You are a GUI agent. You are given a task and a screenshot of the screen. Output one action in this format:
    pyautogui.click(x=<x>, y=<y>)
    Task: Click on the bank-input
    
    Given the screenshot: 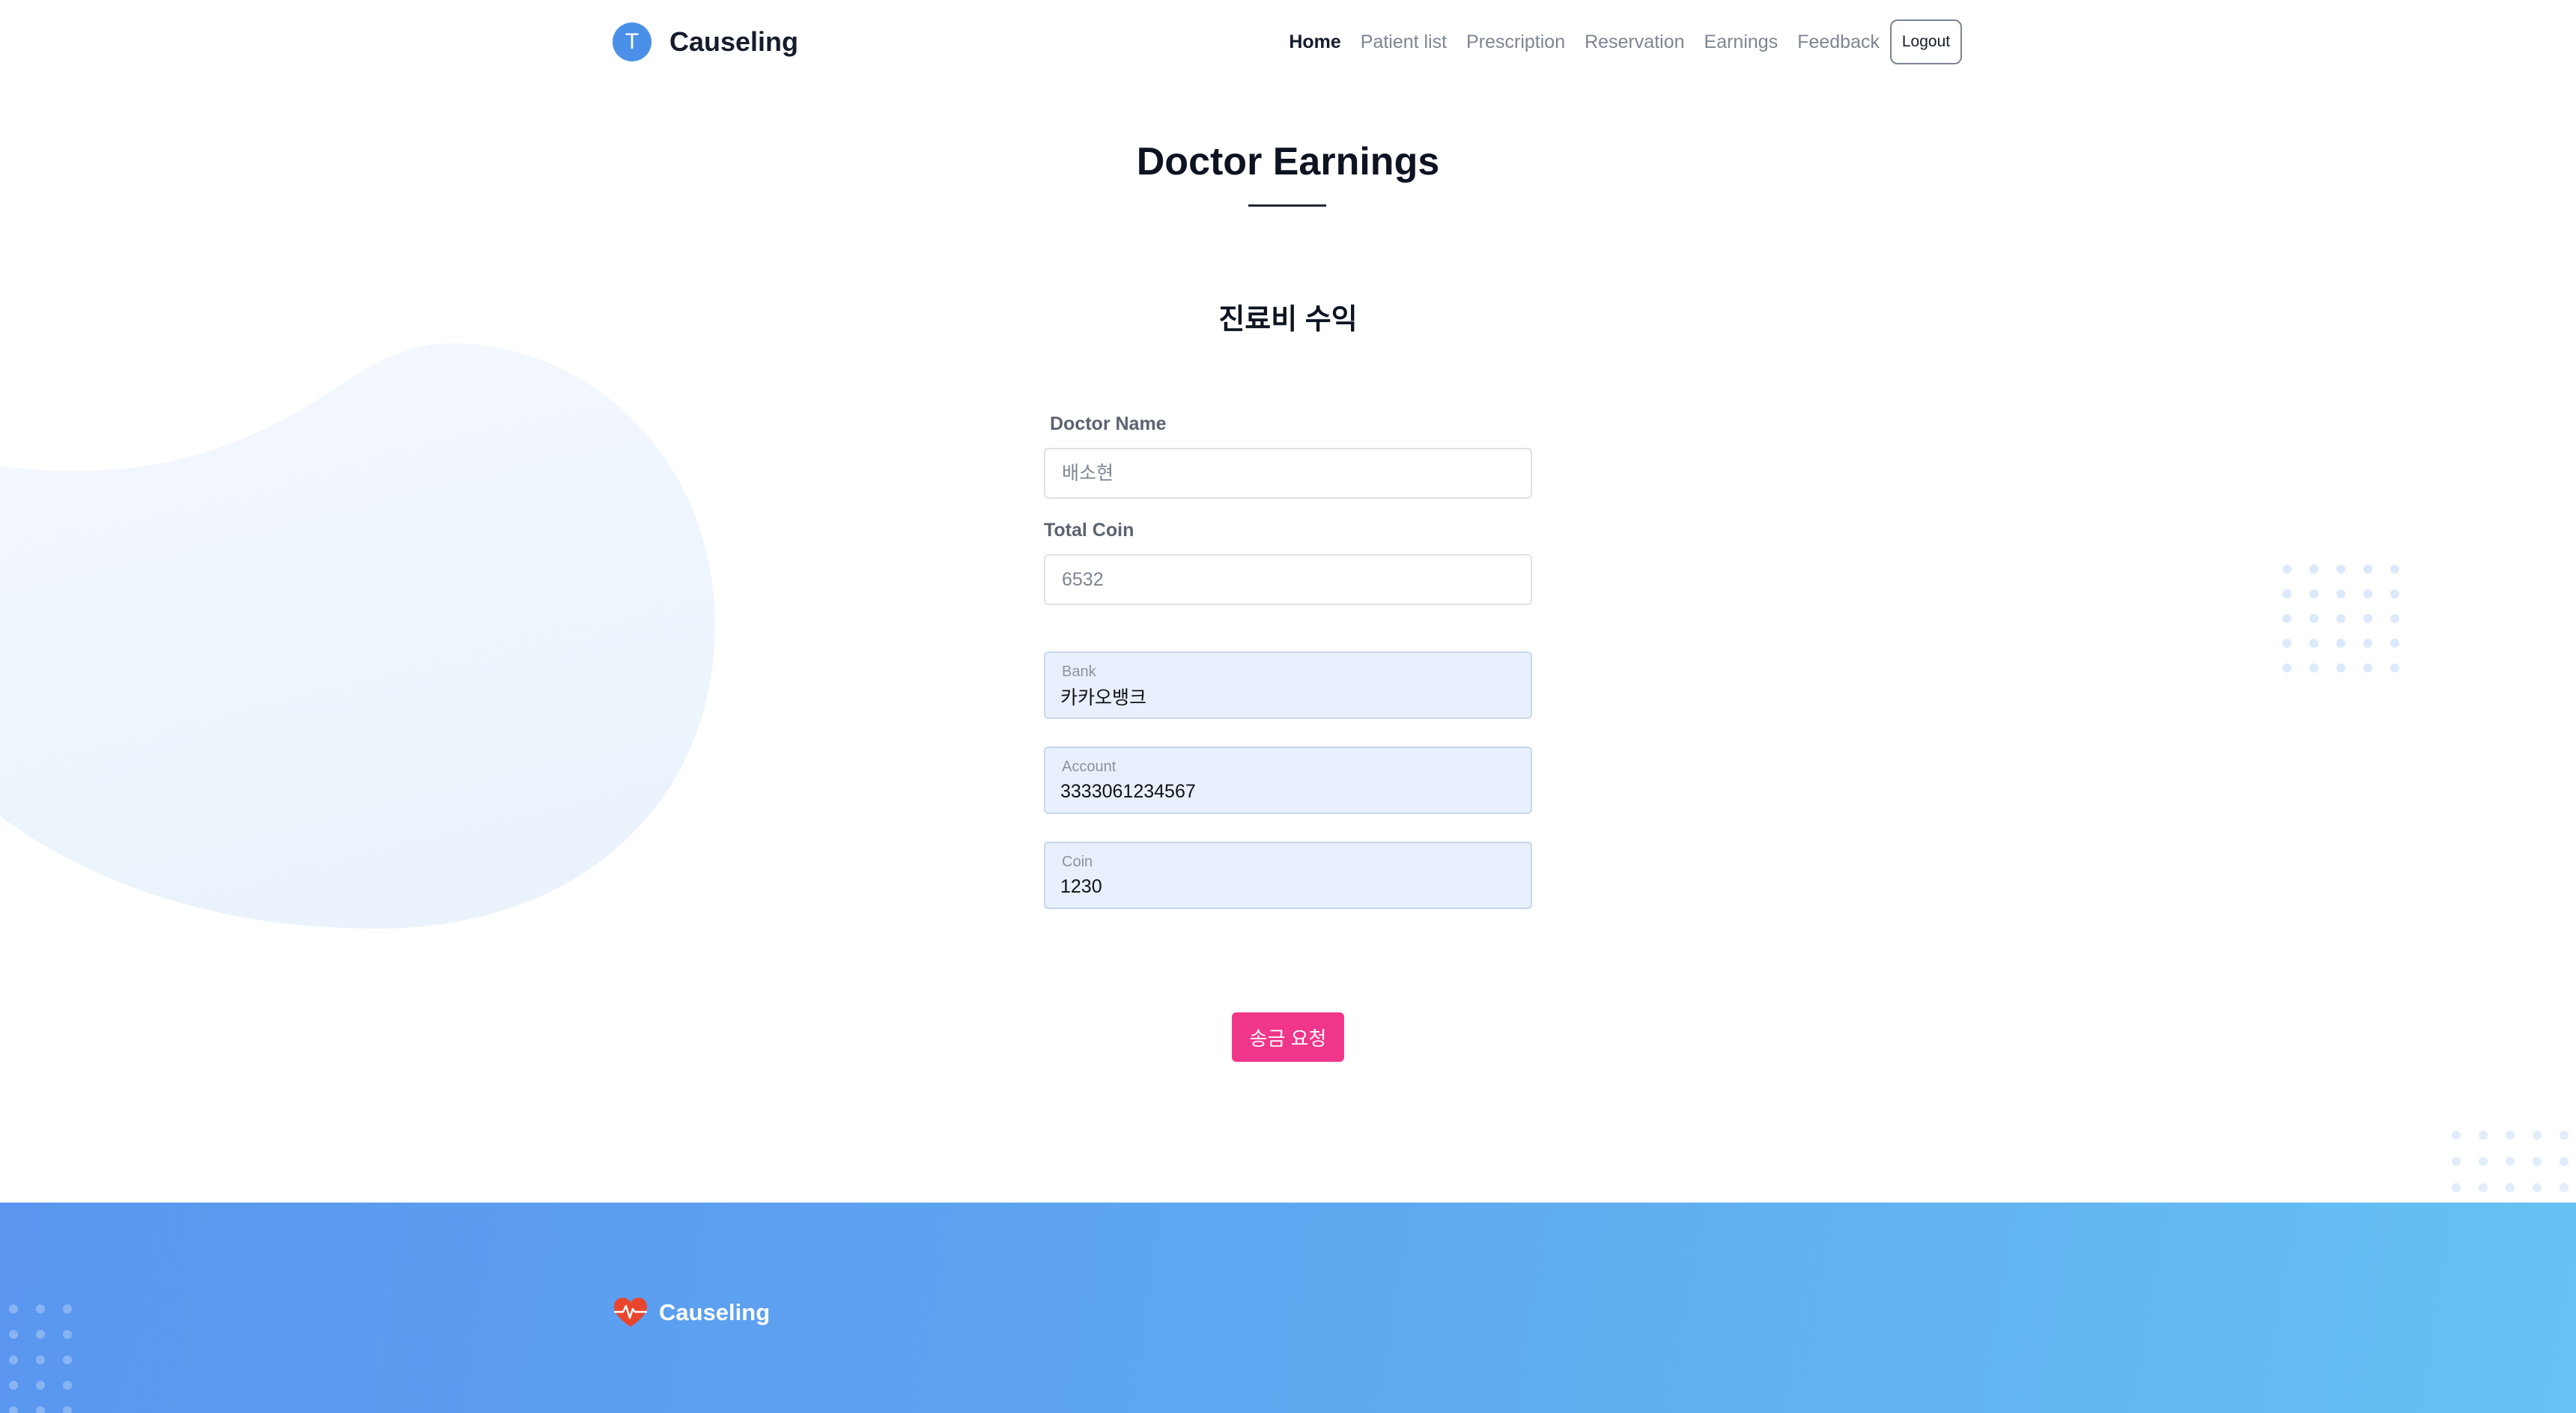 What is the action you would take?
    pyautogui.click(x=1285, y=696)
    